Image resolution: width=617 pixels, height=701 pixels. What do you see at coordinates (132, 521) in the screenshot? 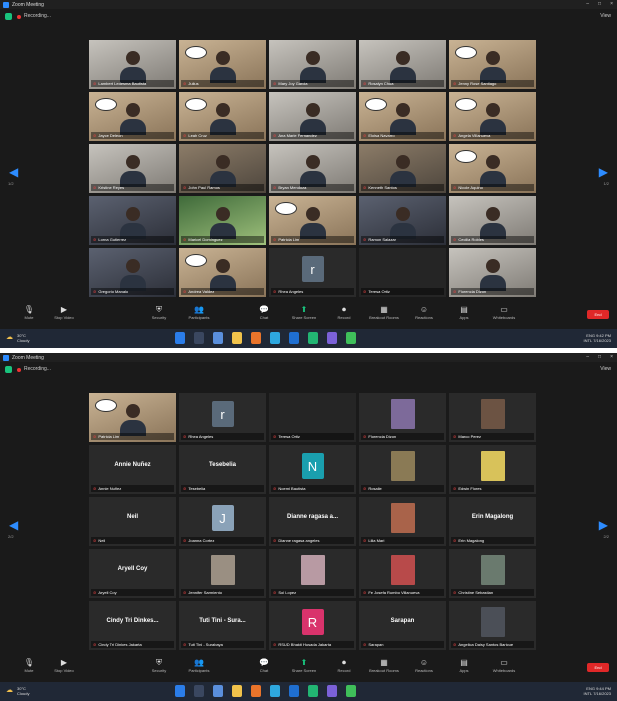
I see `participant-tile: Neil ⊘ Neil` at bounding box center [132, 521].